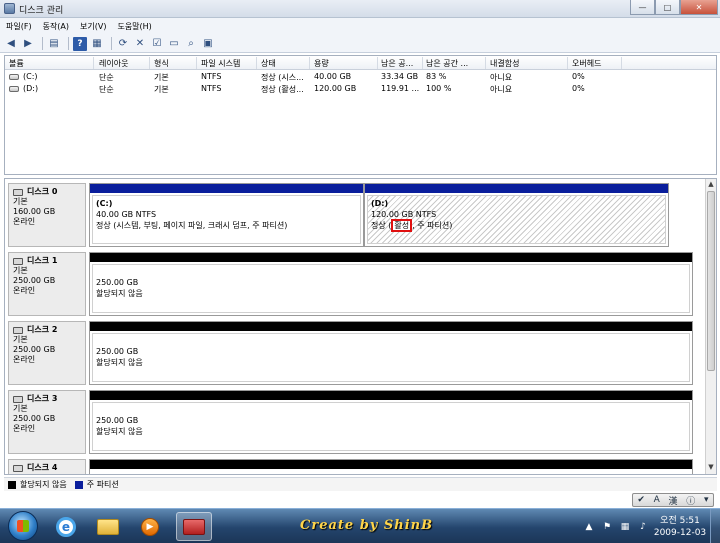 Image resolution: width=720 pixels, height=543 pixels. What do you see at coordinates (432, 225) in the screenshot?
I see `partition-status-post: , 주 파티션)` at bounding box center [432, 225].